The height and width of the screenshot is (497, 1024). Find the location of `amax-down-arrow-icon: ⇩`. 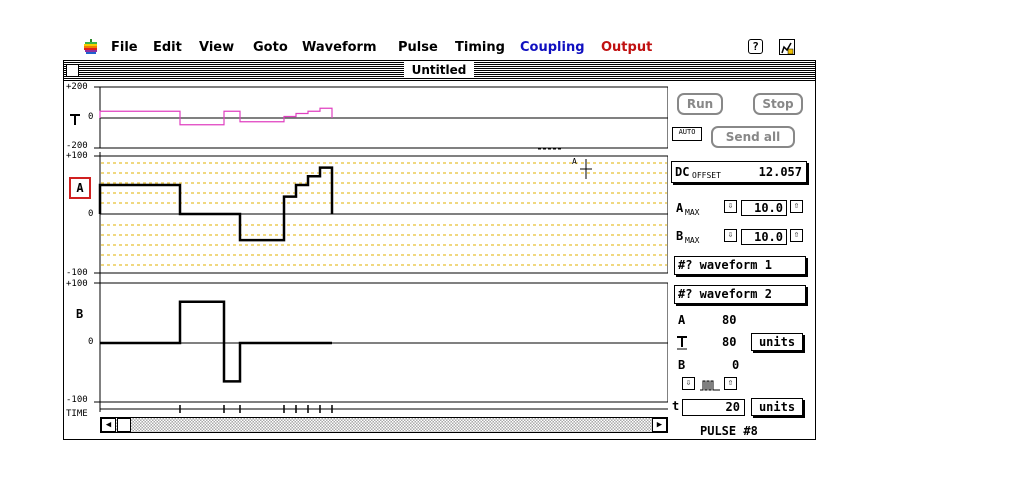

amax-down-arrow-icon: ⇩ is located at coordinates (730, 206).